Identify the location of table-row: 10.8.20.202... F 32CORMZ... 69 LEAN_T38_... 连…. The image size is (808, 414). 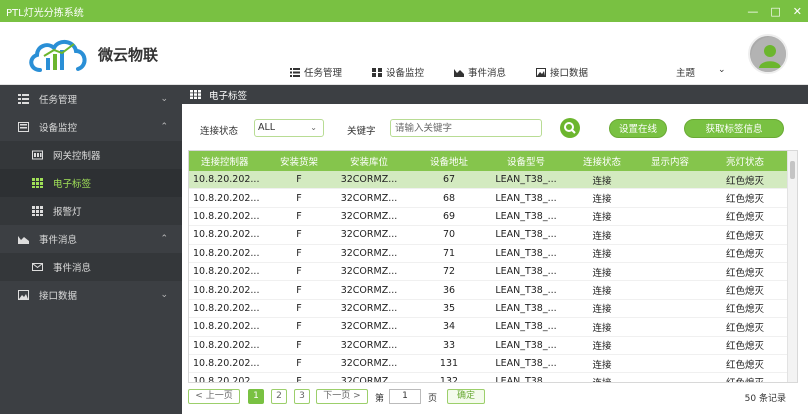
(493, 217).